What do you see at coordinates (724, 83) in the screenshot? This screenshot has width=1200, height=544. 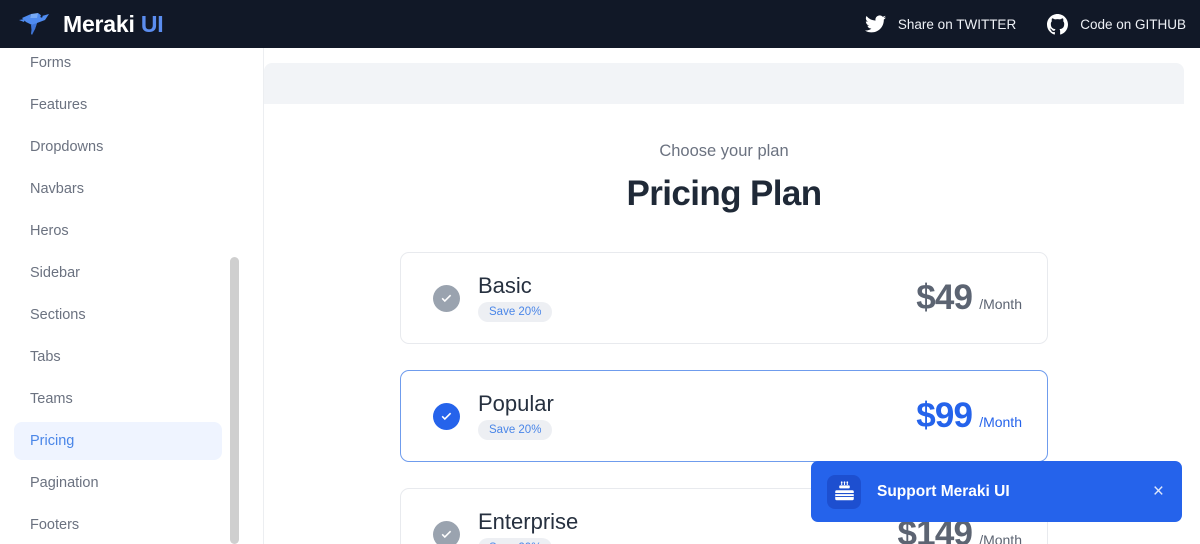 I see `preview-panel-header` at bounding box center [724, 83].